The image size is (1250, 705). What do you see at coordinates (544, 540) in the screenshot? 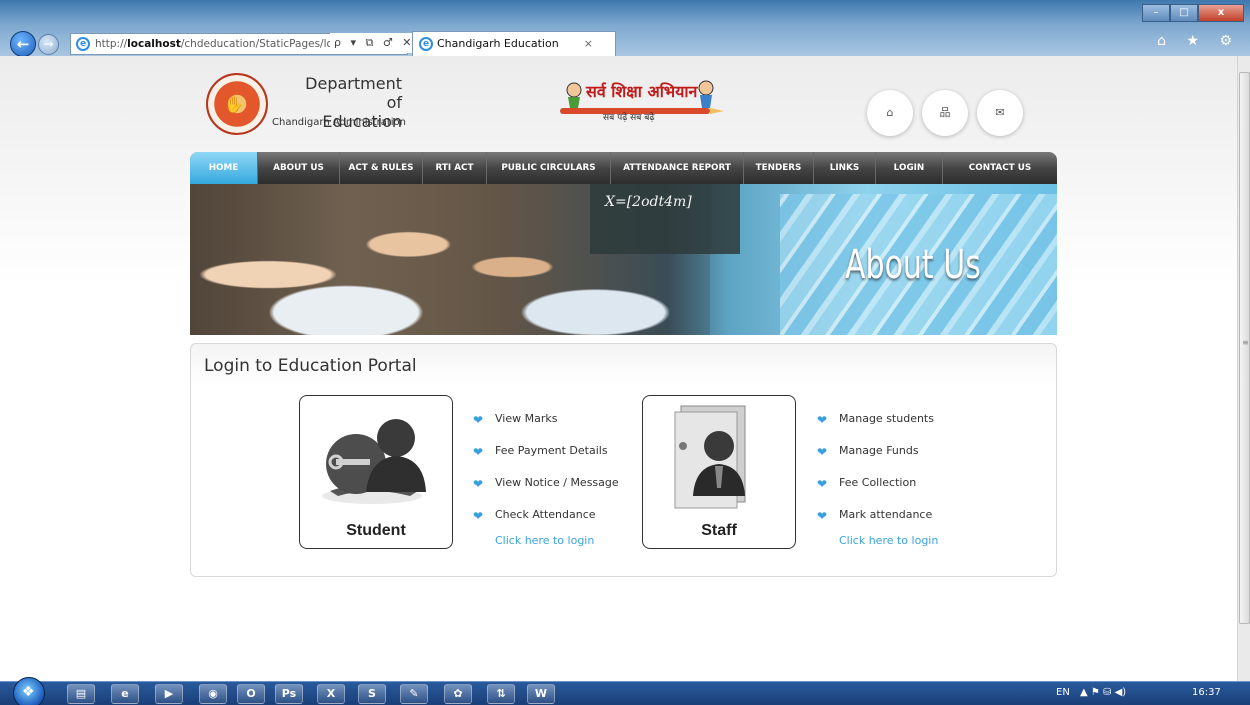
I see `student-login-link: Click here to login` at bounding box center [544, 540].